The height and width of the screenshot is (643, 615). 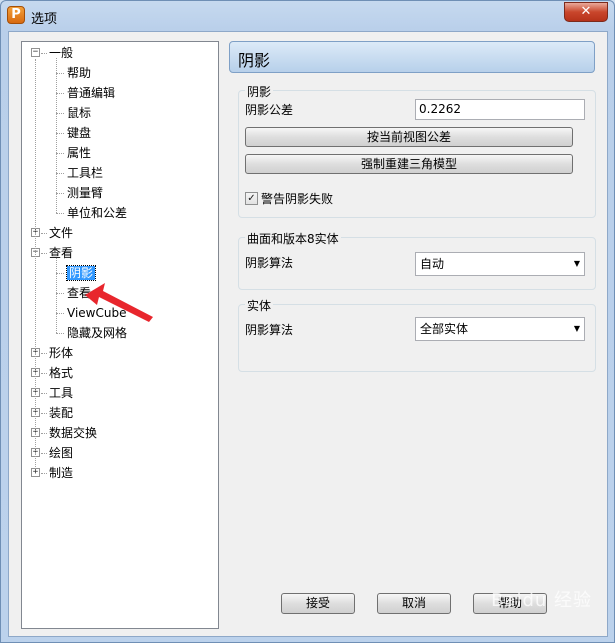 I want to click on close-button: ✕, so click(x=586, y=12).